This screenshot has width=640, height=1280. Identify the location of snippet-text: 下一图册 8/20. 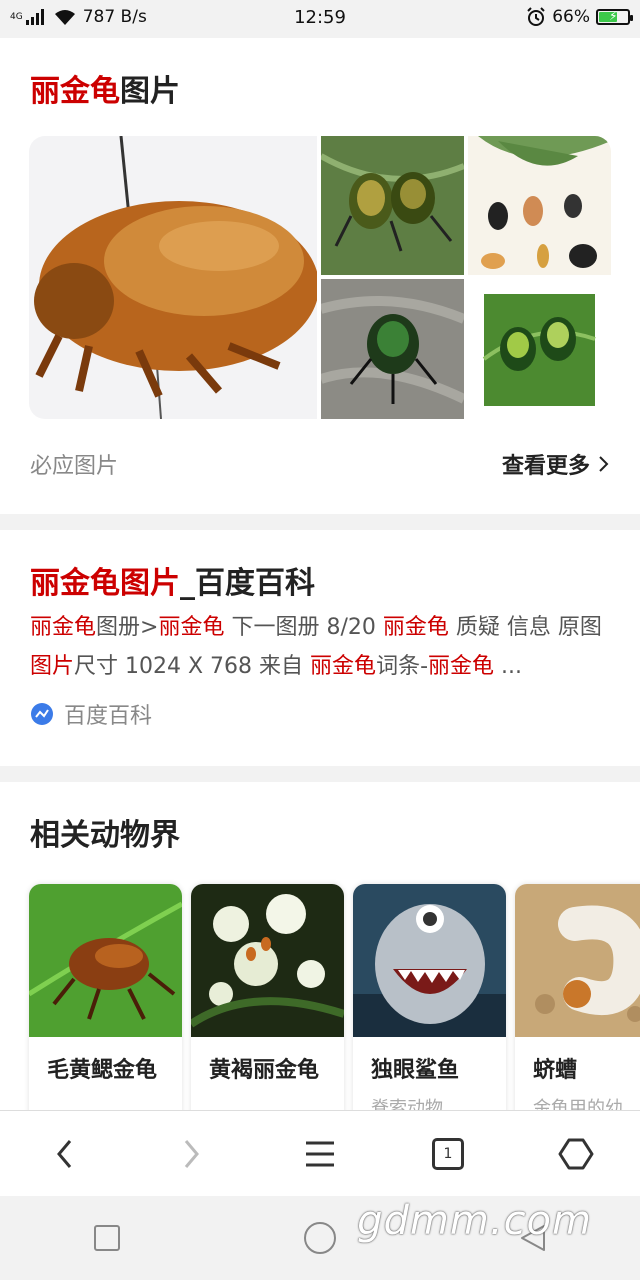
(303, 627).